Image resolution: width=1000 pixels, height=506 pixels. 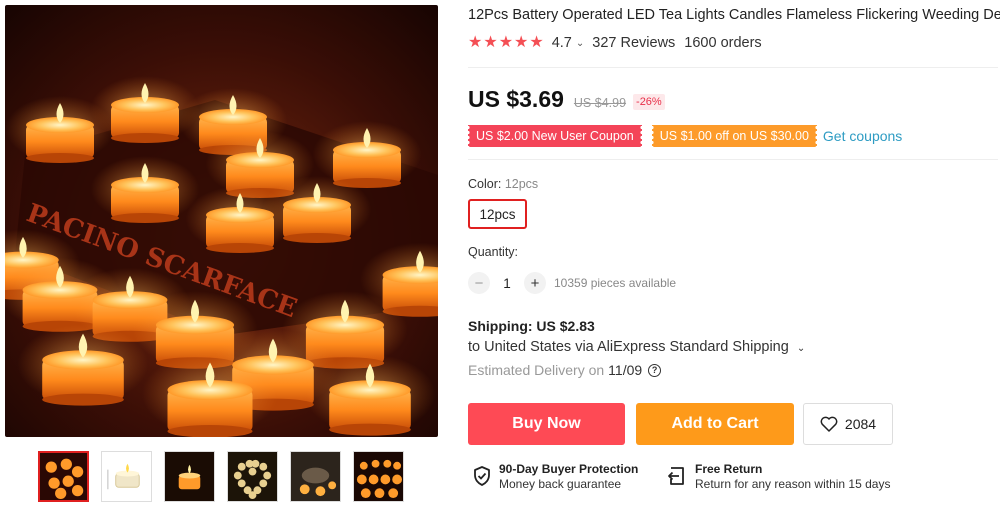 What do you see at coordinates (729, 469) in the screenshot?
I see `free-return-title: Free Return` at bounding box center [729, 469].